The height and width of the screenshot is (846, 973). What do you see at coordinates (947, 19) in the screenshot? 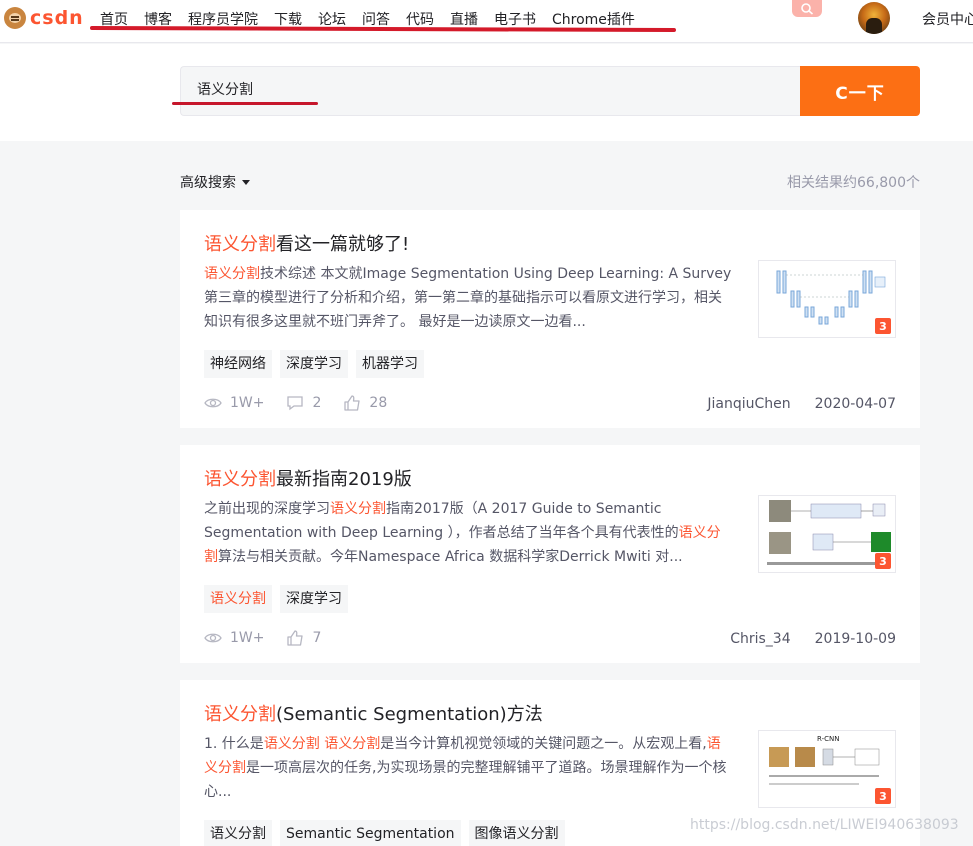
I see `vip-center-link: 会员中心` at bounding box center [947, 19].